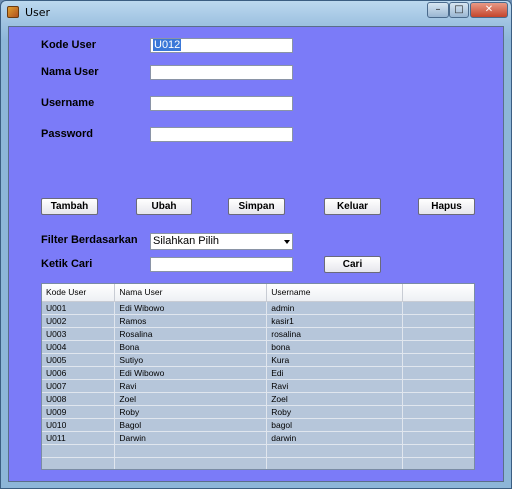  Describe the element at coordinates (191, 293) in the screenshot. I see `column-header-nama-user: Nama User` at that location.